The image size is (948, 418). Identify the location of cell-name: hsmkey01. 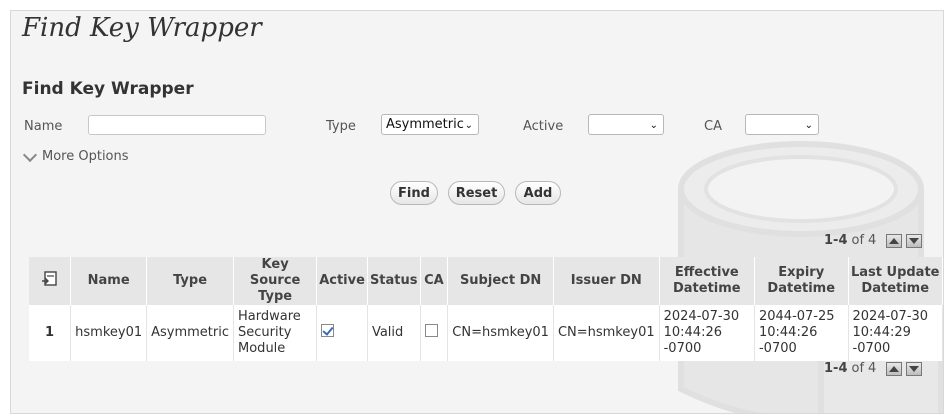
(109, 333).